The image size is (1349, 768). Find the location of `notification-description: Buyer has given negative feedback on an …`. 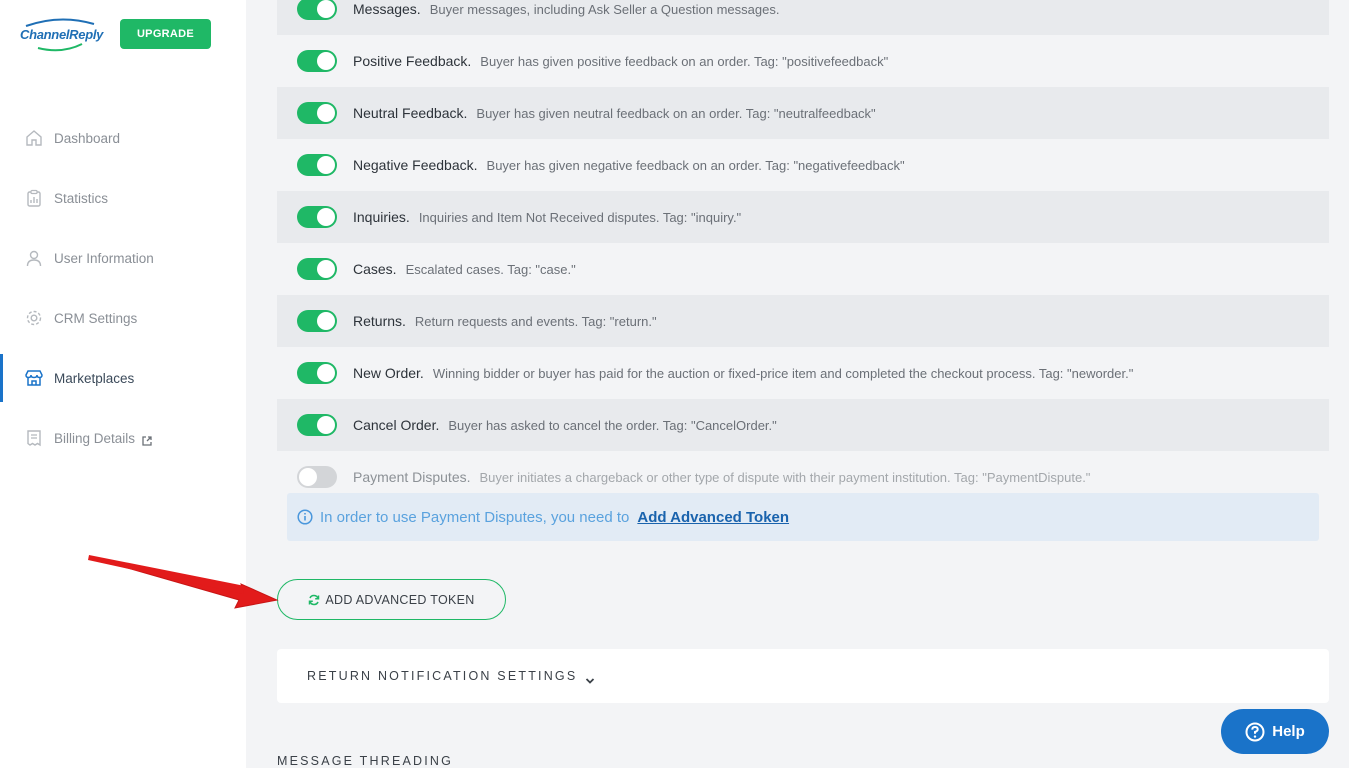

notification-description: Buyer has given negative feedback on an … is located at coordinates (695, 165).